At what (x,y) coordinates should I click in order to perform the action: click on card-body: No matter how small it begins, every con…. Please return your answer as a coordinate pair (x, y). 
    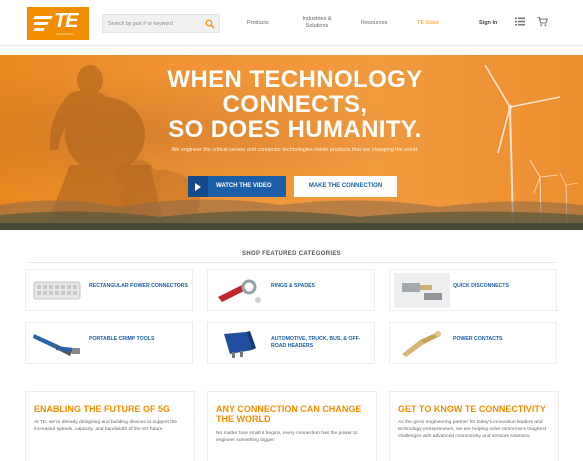
    Looking at the image, I should click on (287, 437).